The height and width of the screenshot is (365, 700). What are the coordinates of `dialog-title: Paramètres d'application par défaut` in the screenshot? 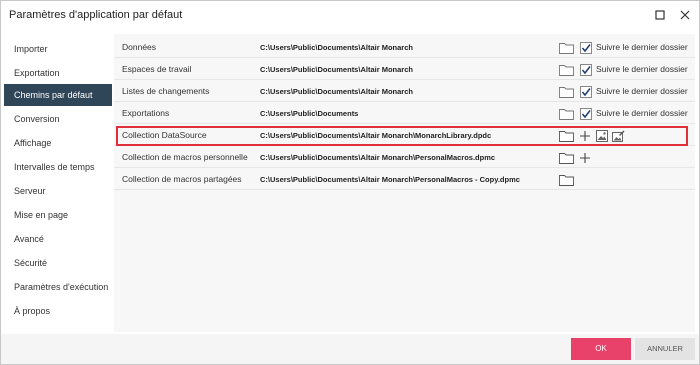 It's located at (96, 15).